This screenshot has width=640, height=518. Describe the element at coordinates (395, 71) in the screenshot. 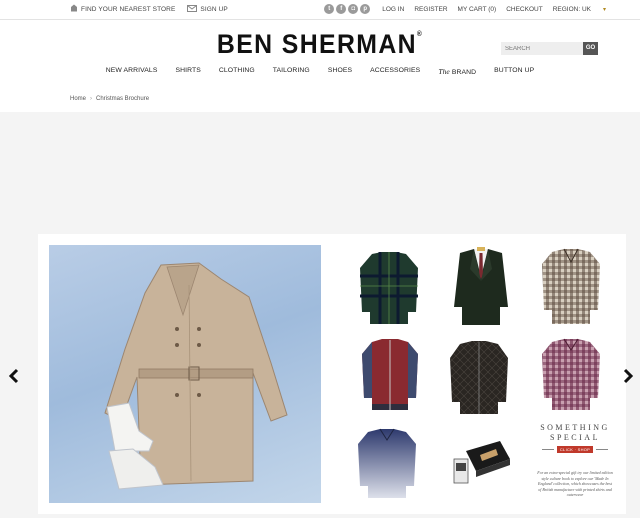

I see `nav-item-accessories: ACCESSORIES` at that location.